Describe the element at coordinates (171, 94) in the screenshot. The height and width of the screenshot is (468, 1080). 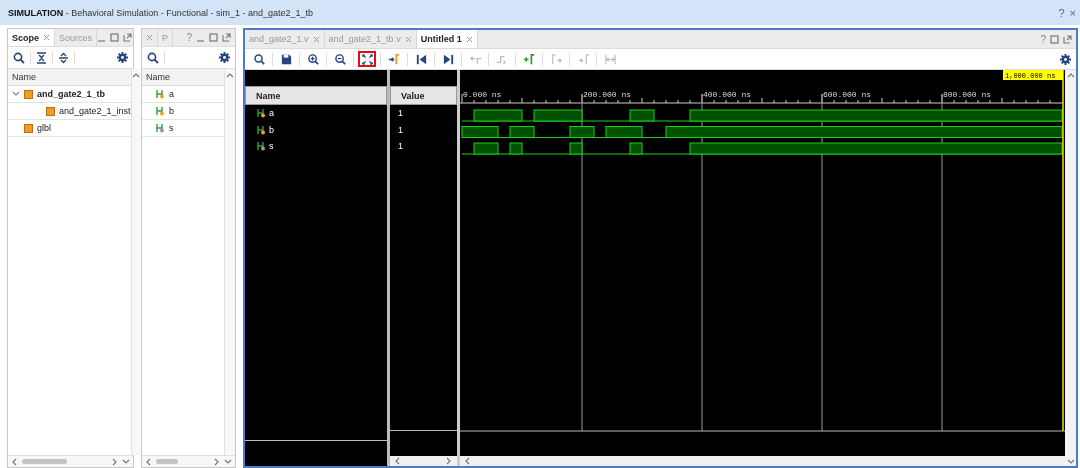
I see `object-name: a` at that location.